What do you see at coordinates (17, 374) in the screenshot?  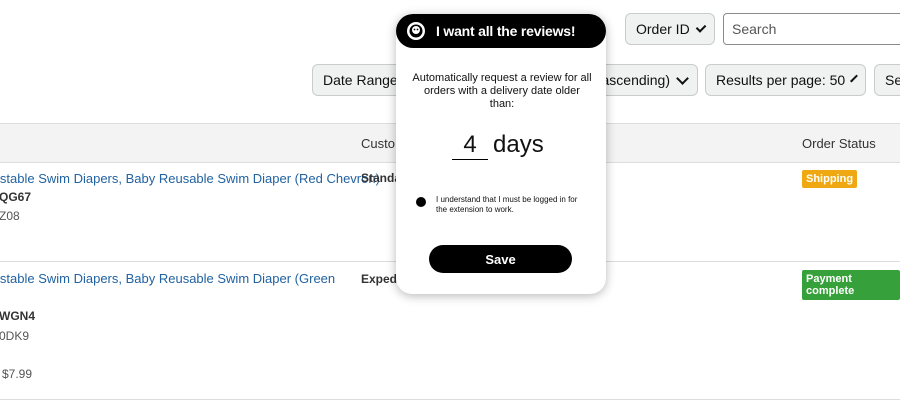 I see `item-price: $7.99` at bounding box center [17, 374].